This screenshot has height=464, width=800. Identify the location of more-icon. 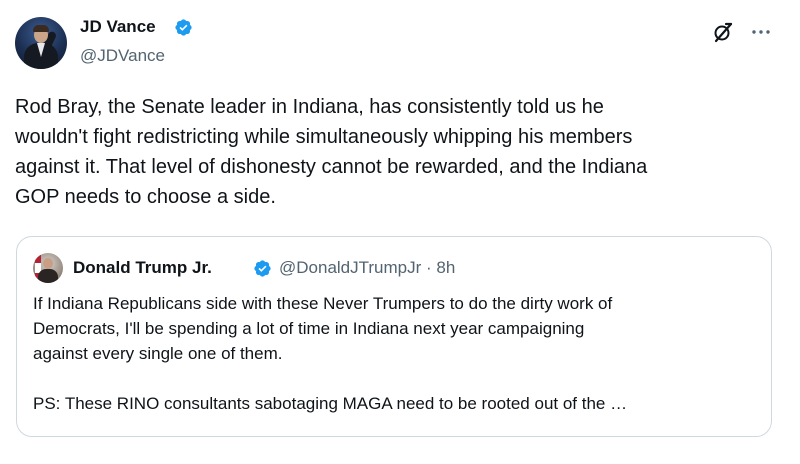
(761, 32).